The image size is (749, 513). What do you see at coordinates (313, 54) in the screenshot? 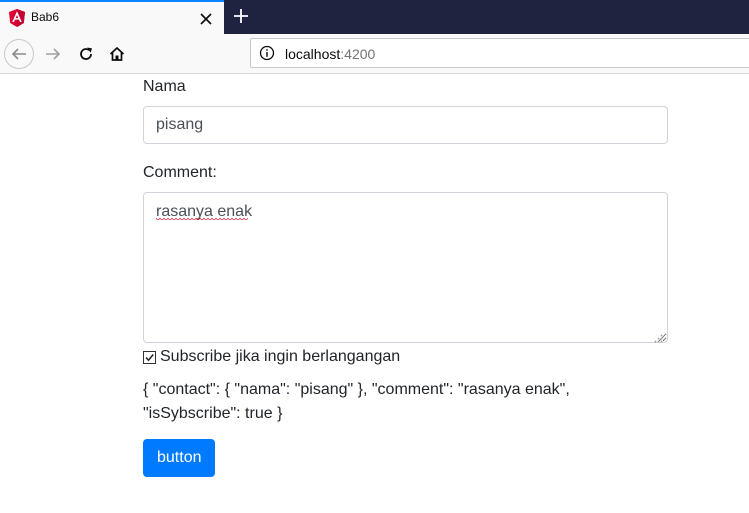
I see `url-host: localhost` at bounding box center [313, 54].